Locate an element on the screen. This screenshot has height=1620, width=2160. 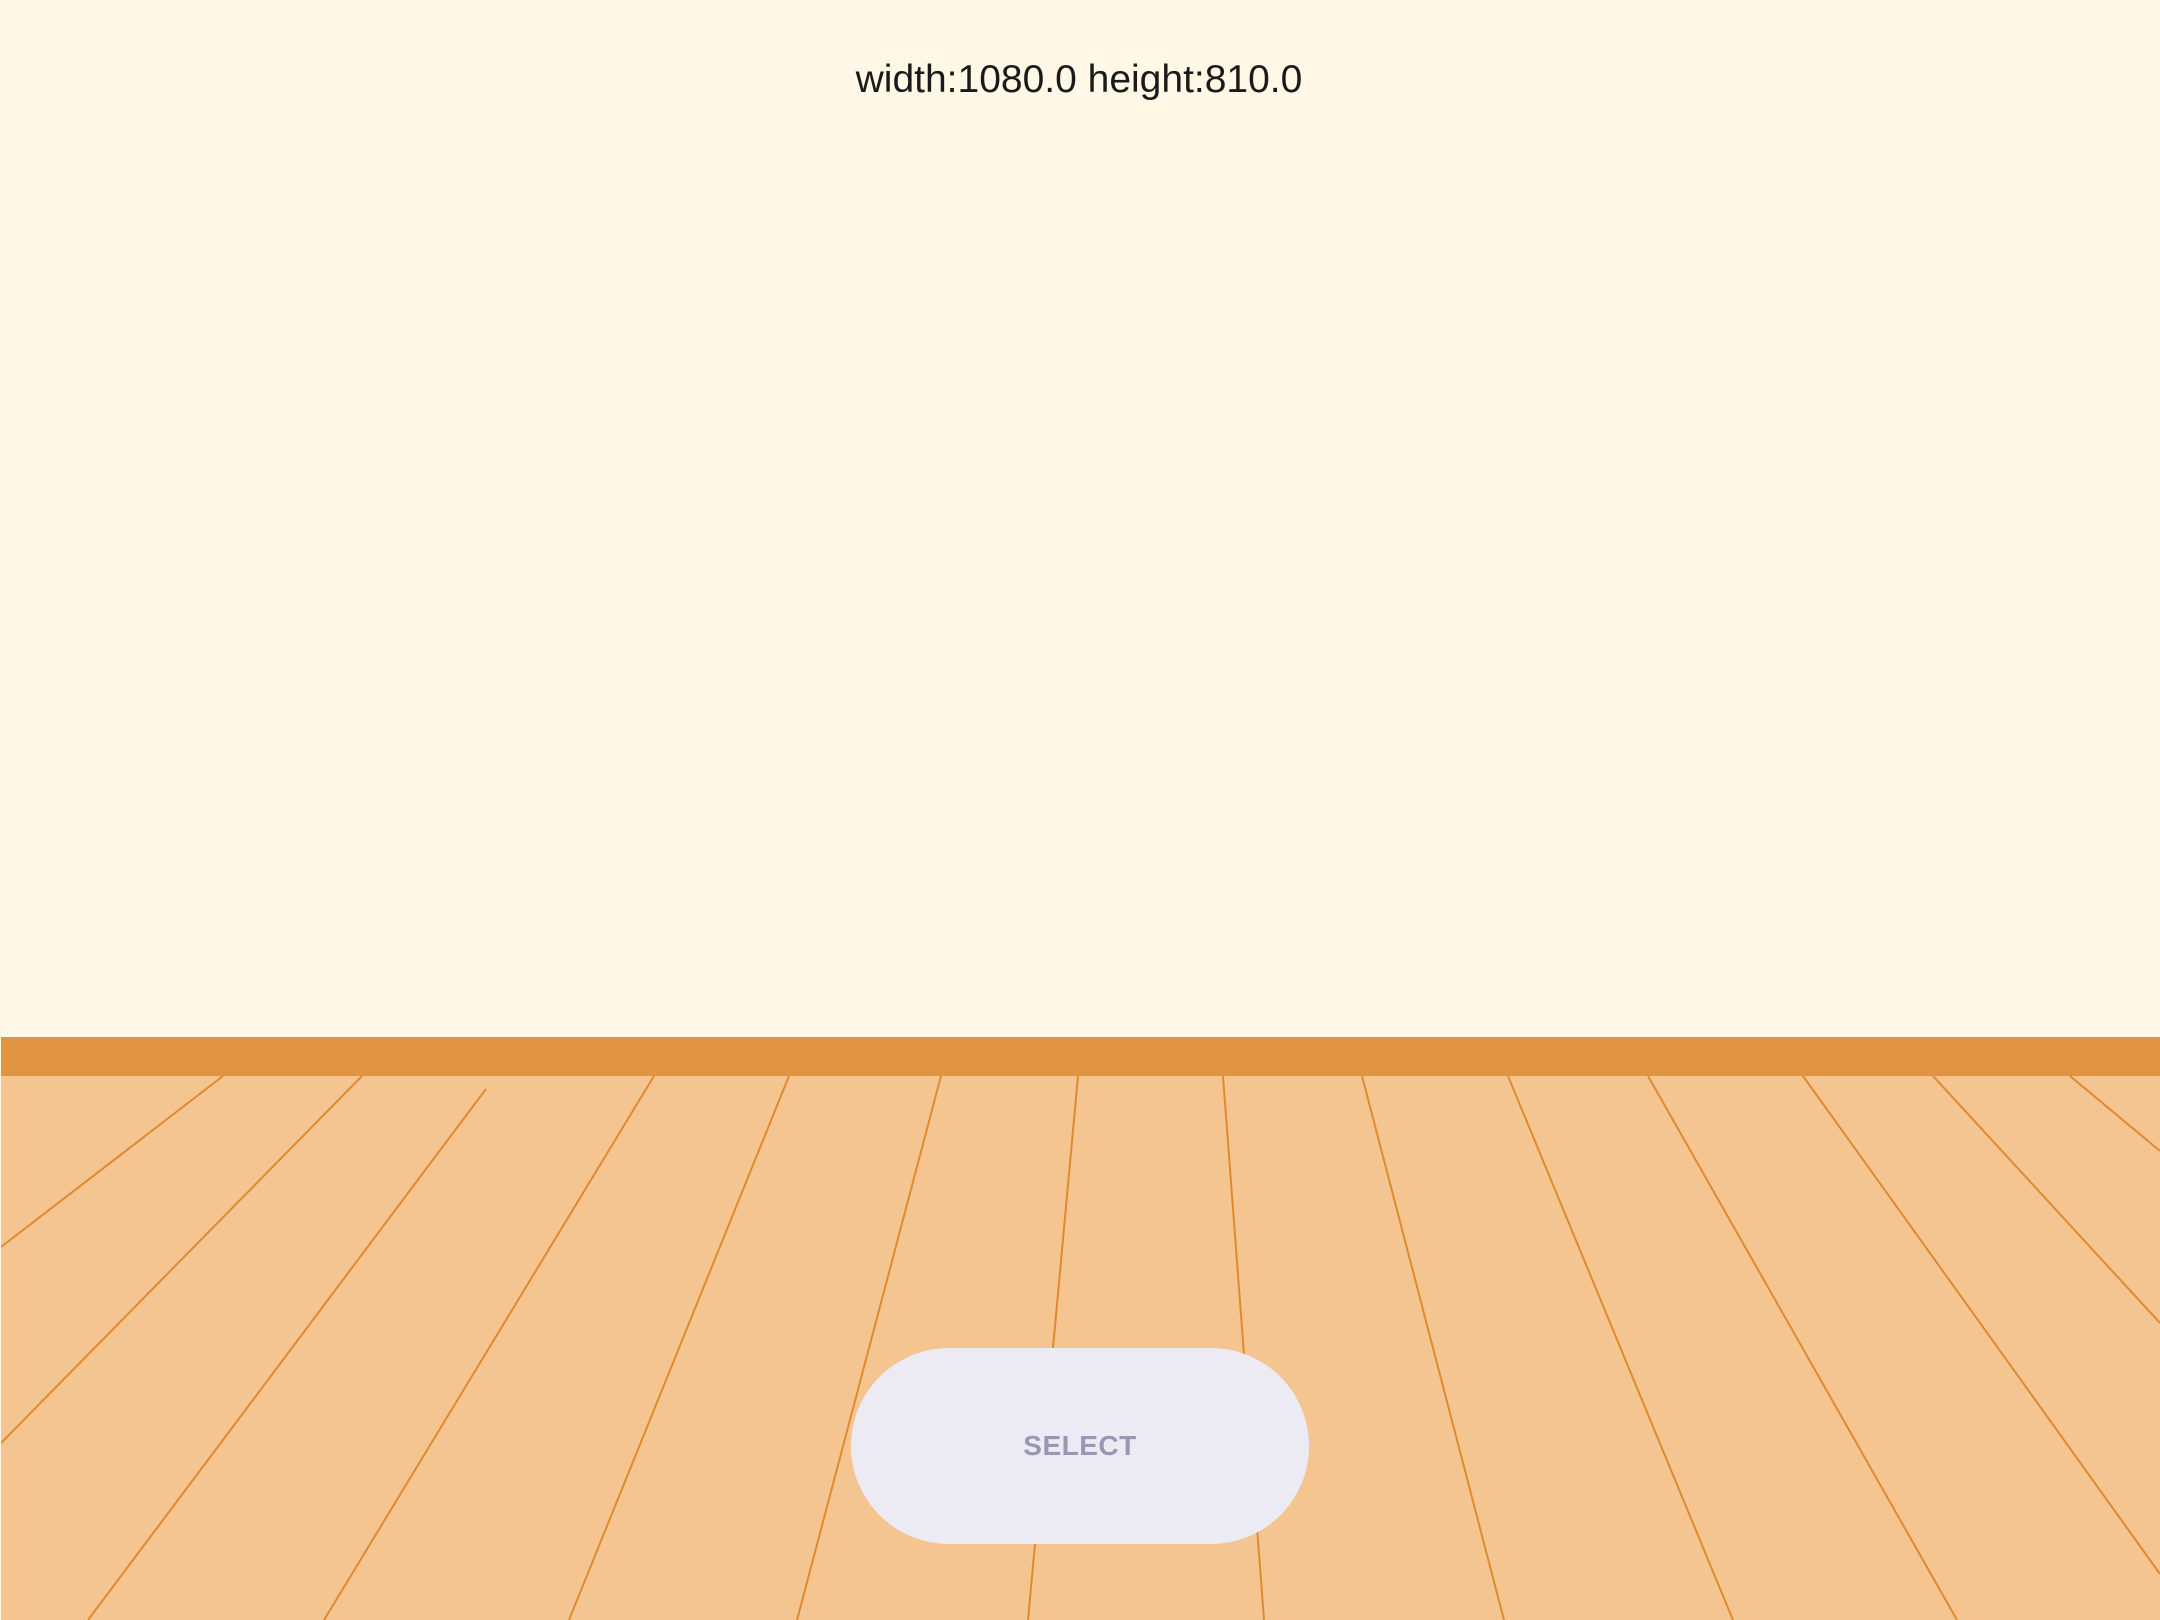
select-button-label: SELECT is located at coordinates (1080, 1445).